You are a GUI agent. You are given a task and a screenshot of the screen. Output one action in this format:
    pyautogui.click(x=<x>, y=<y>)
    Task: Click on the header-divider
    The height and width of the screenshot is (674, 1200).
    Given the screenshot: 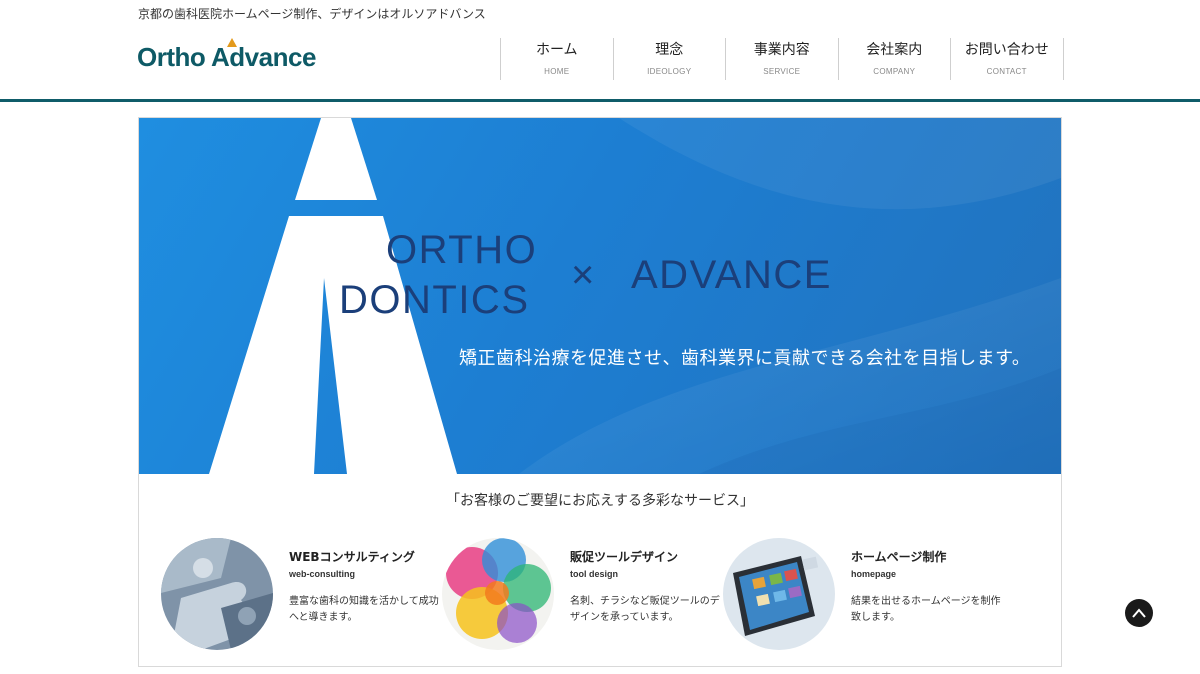 What is the action you would take?
    pyautogui.click(x=600, y=100)
    